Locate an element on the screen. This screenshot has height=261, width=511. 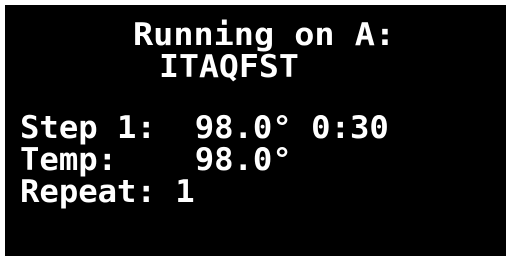
temp-row: Temp: 98.0° is located at coordinates (156, 160).